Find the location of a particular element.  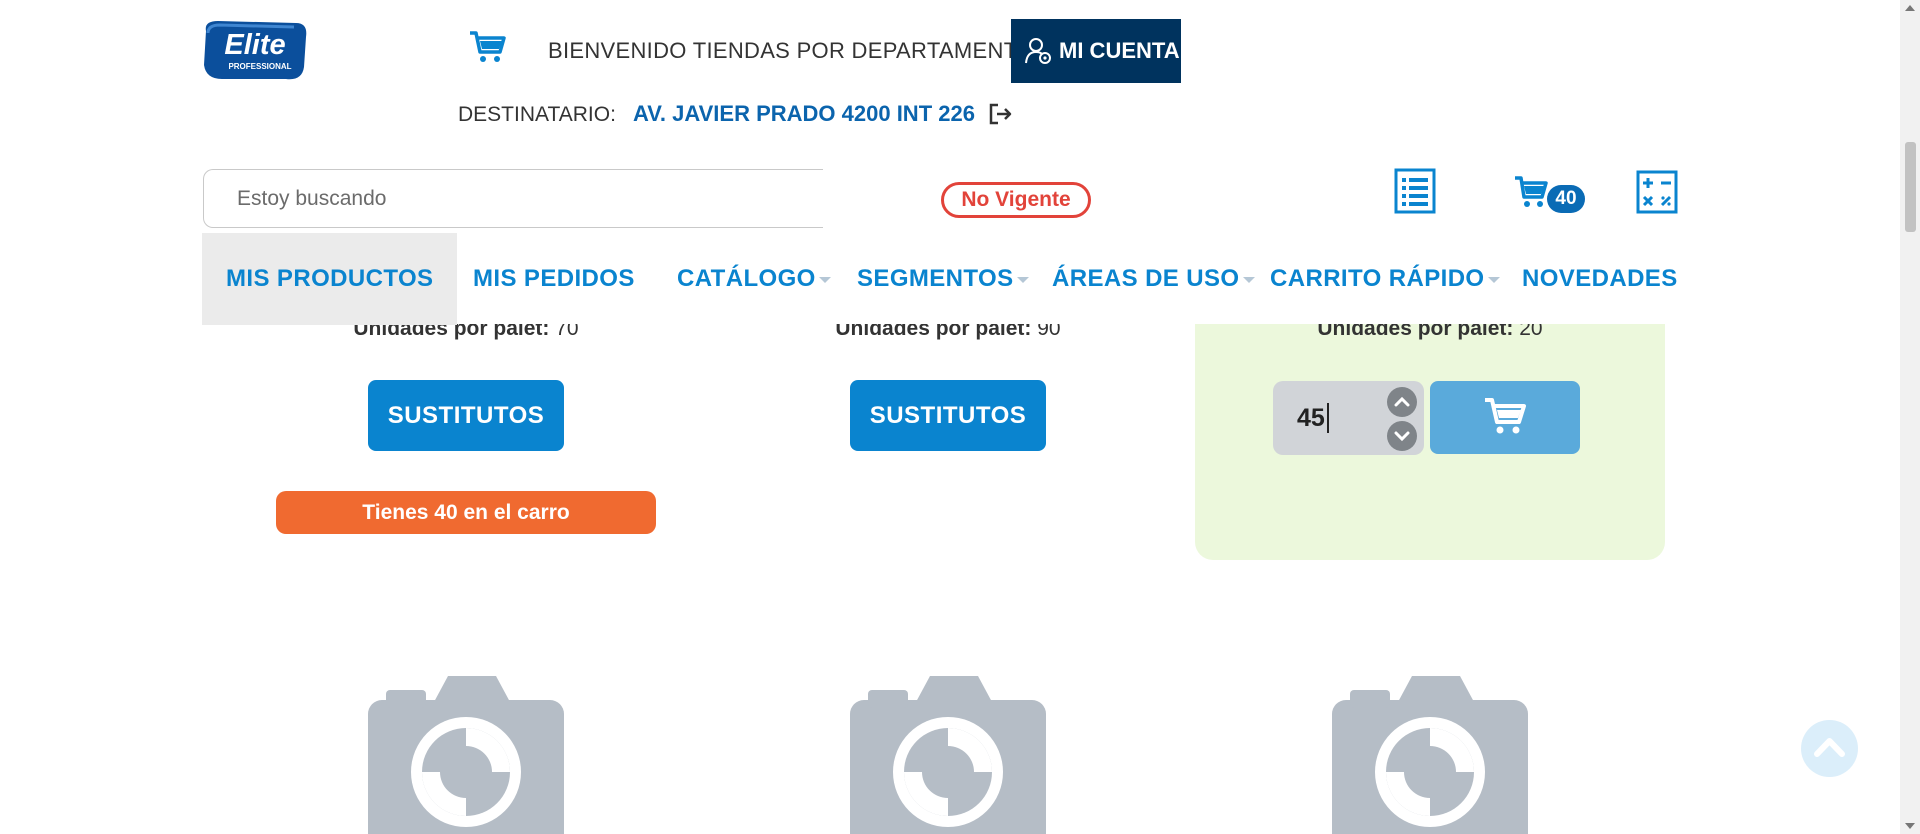

vertical-scrollbar is located at coordinates (1910, 417).